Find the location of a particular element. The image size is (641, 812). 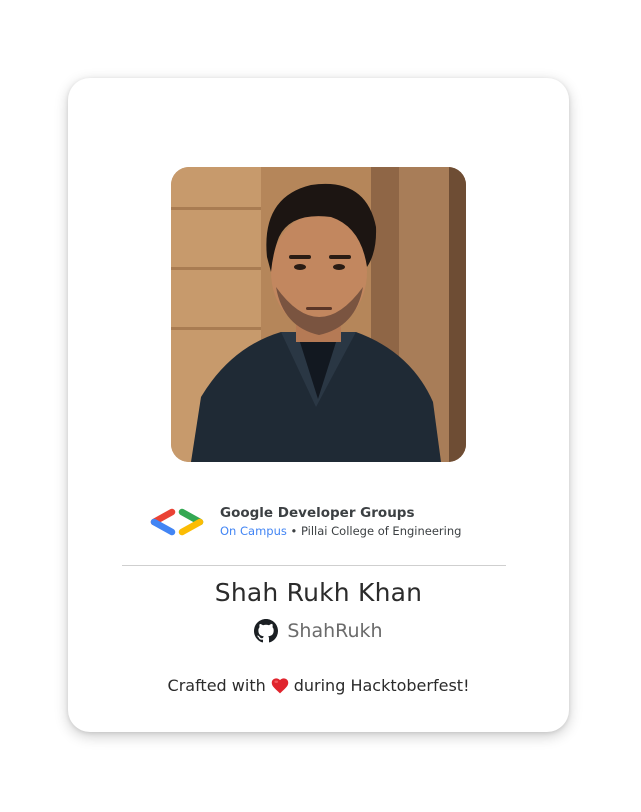

github-icon is located at coordinates (266, 631).